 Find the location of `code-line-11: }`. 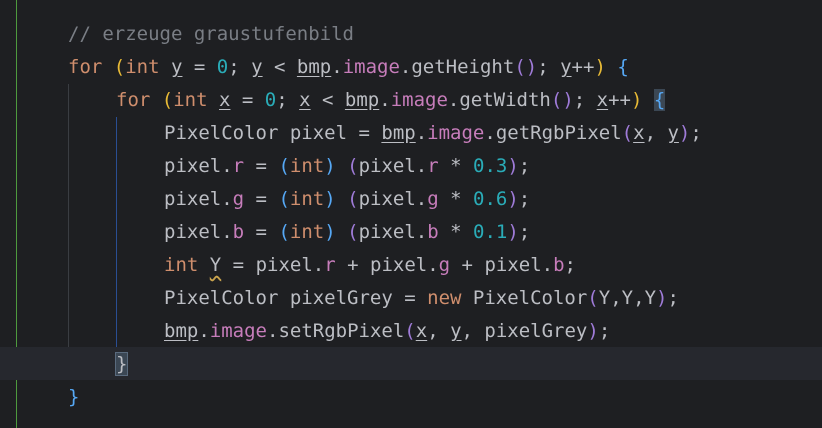

code-line-11: } is located at coordinates (411, 364).